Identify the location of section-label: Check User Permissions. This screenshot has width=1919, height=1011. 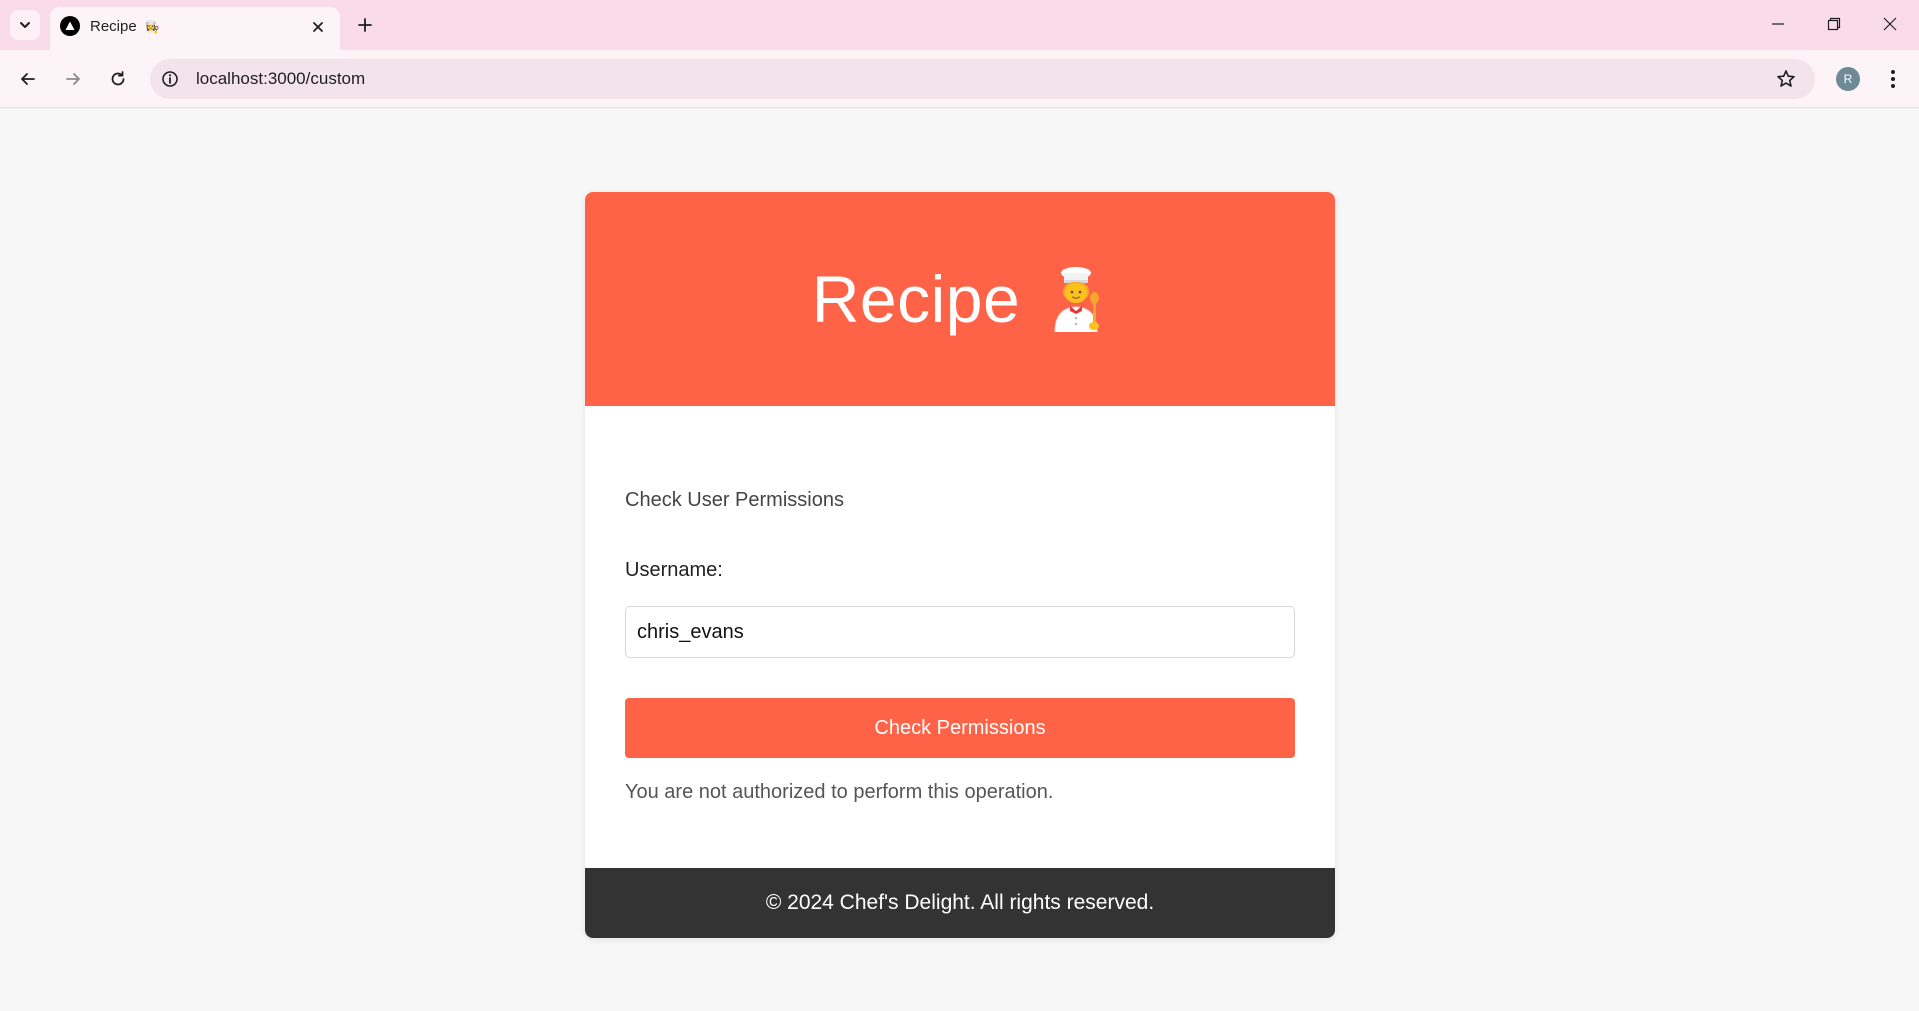
(734, 500).